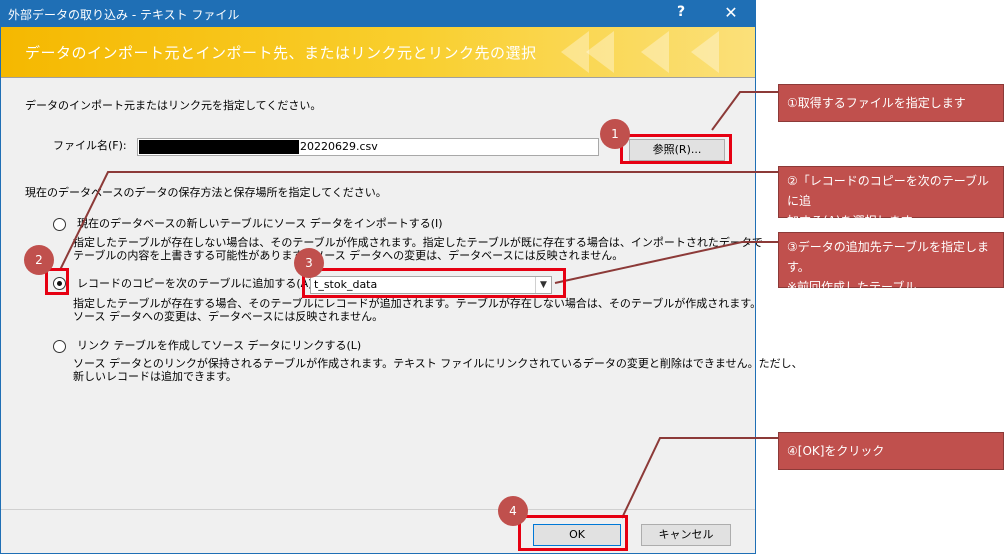 This screenshot has width=1008, height=554. What do you see at coordinates (59, 224) in the screenshot?
I see `radio-import-new-table` at bounding box center [59, 224].